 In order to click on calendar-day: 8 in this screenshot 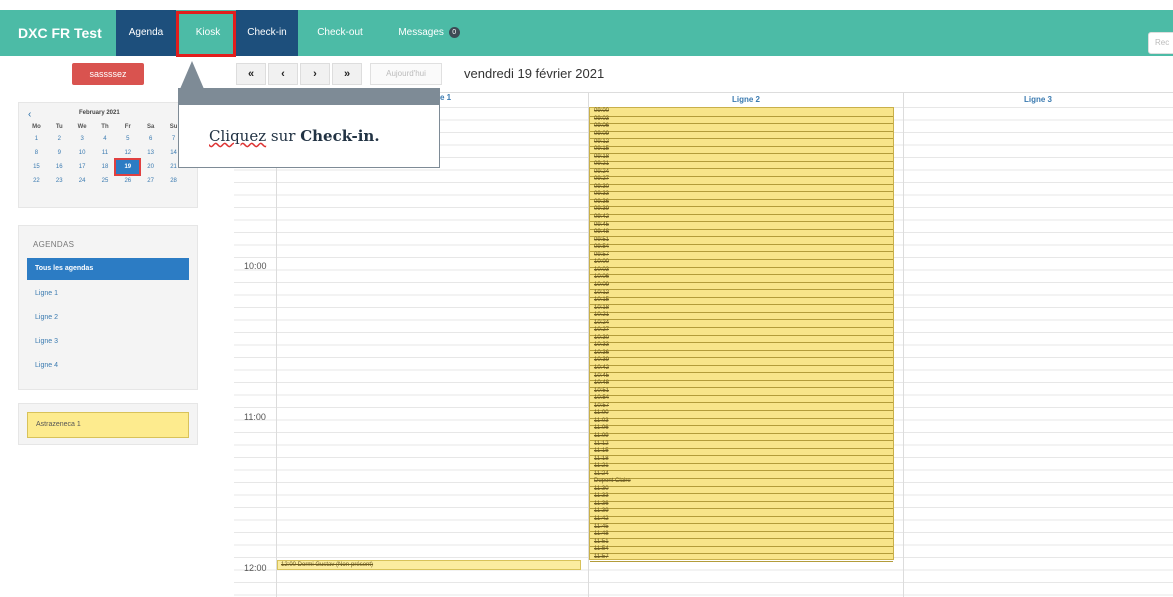, I will do `click(36, 153)`.